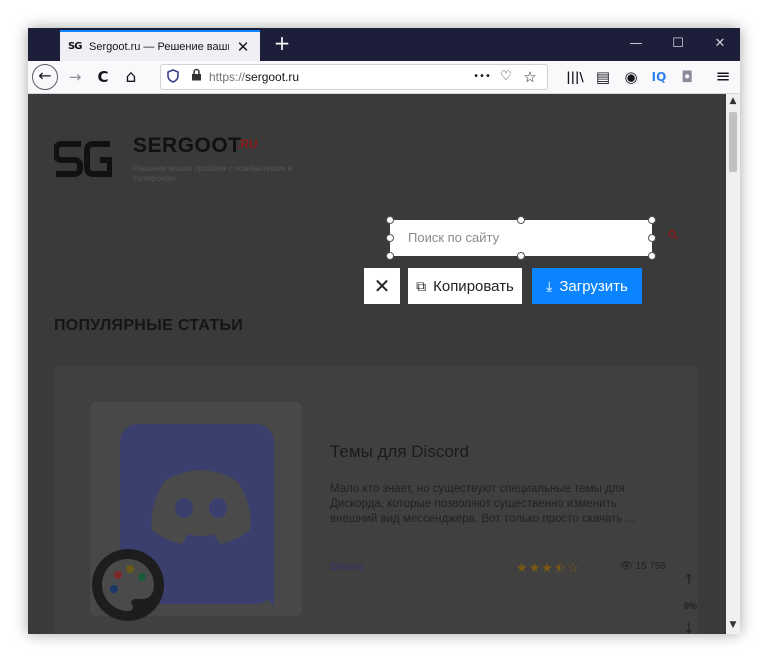 The width and height of the screenshot is (768, 662). I want to click on tab-title: Sergoot.ru — Решение ваших, so click(159, 46).